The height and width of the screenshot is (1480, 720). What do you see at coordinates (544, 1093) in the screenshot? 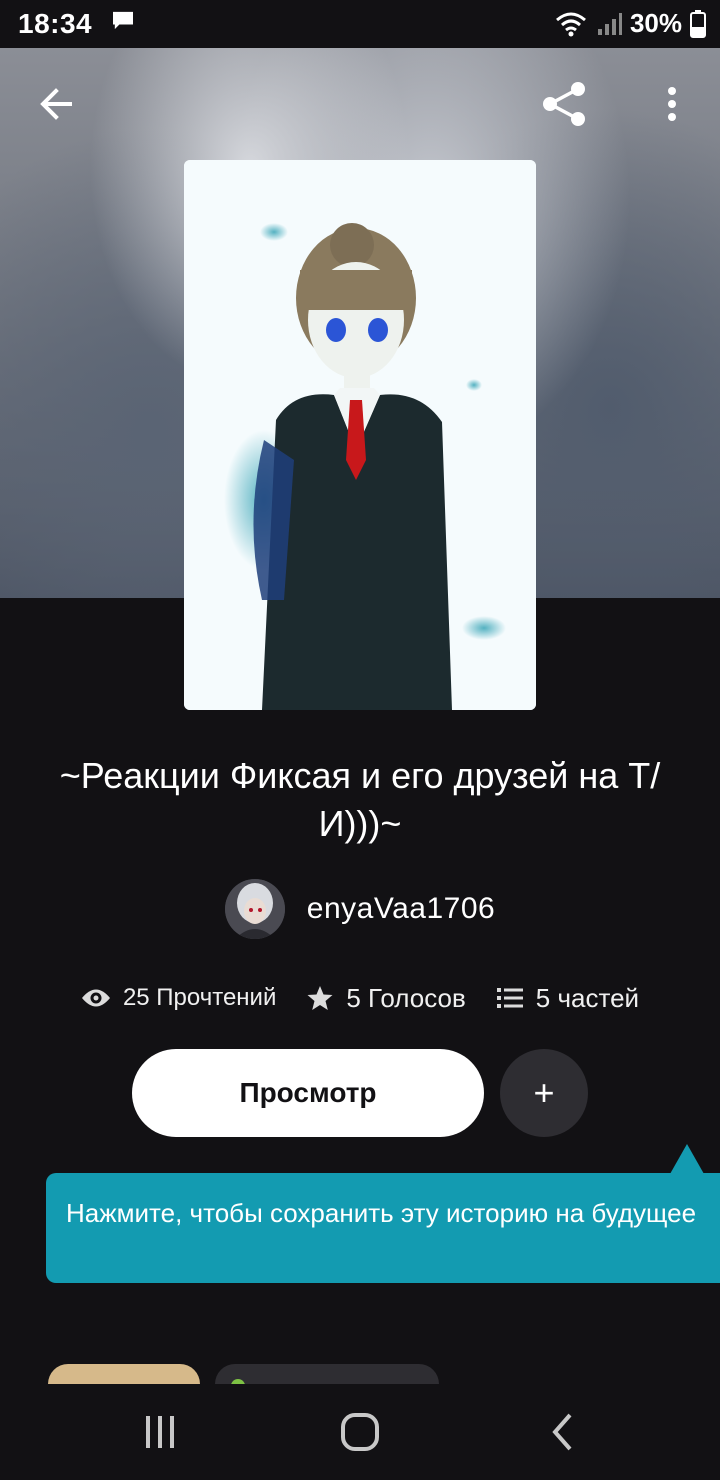
I see `add-to-library-button: +` at bounding box center [544, 1093].